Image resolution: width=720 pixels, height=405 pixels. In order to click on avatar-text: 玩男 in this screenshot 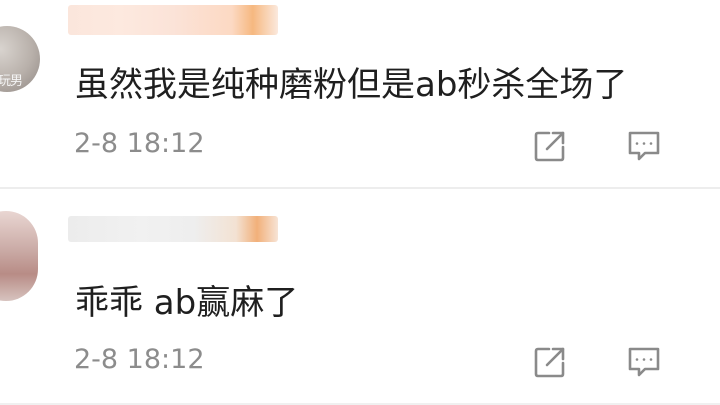, I will do `click(11, 81)`.